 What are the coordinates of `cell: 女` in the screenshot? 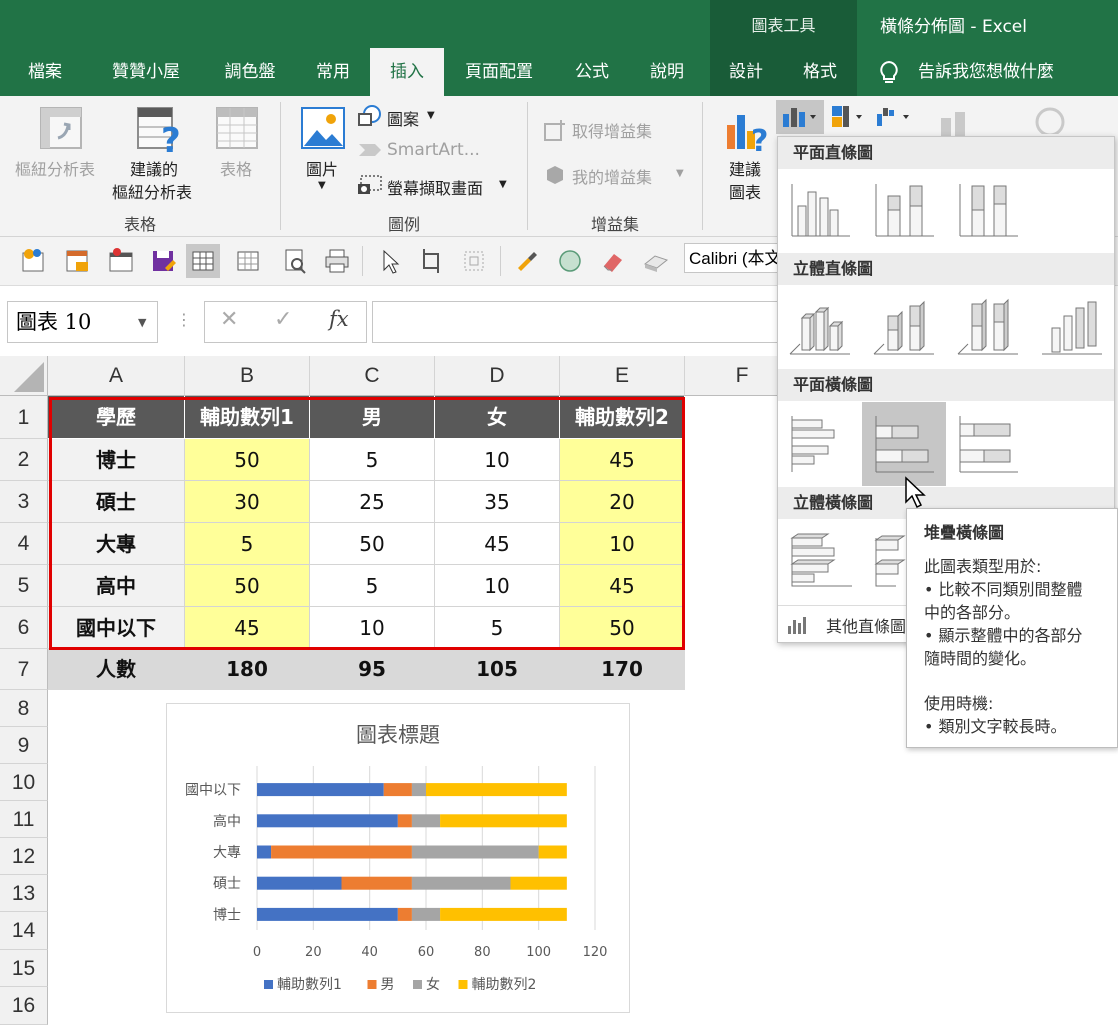 It's located at (497, 417).